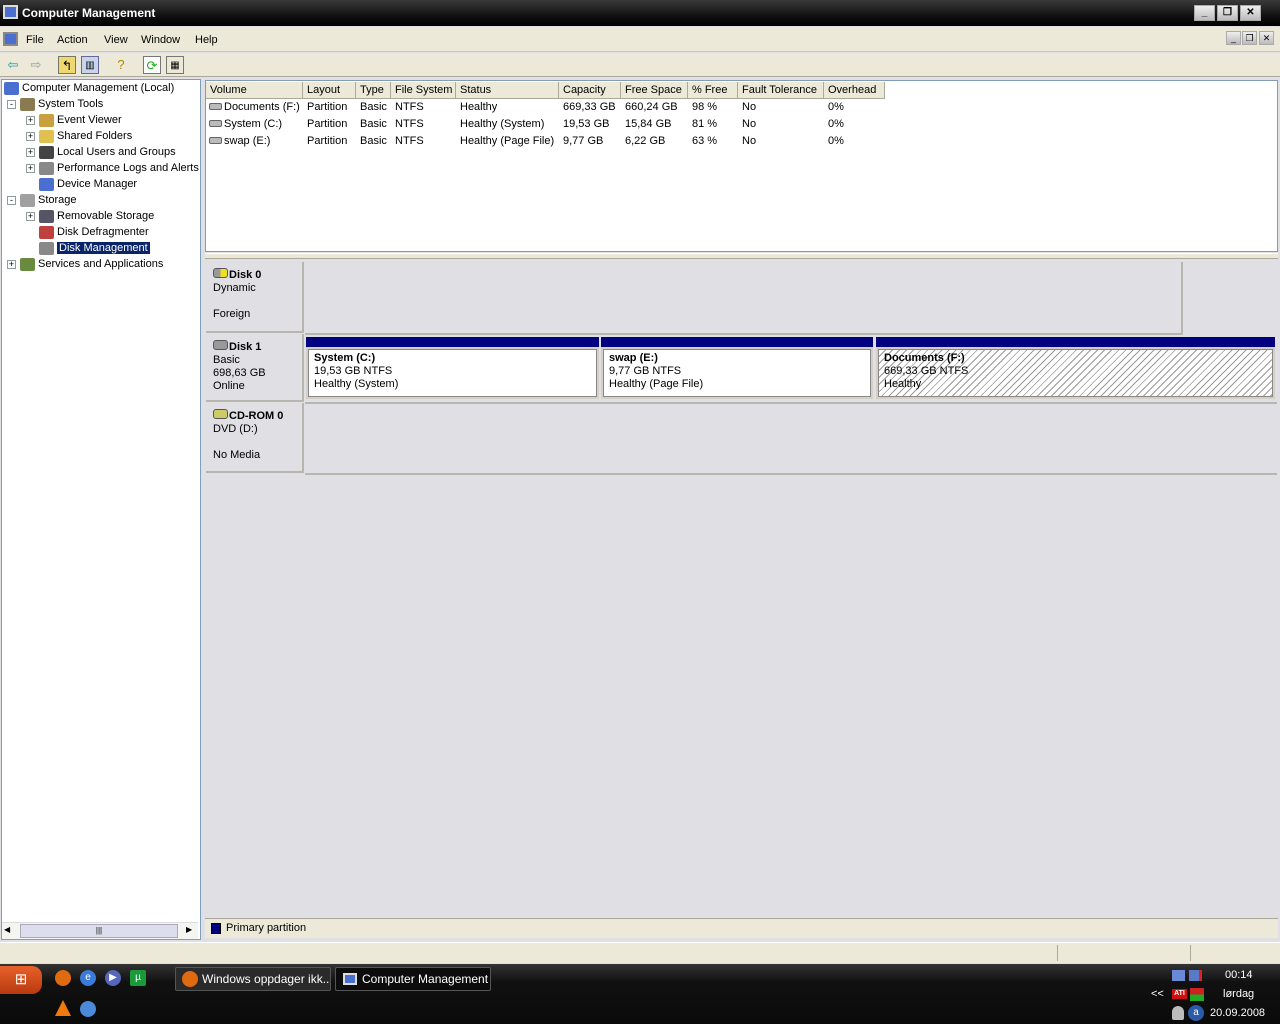 The image size is (1280, 1024). What do you see at coordinates (373, 107) in the screenshot?
I see `cell-type: Basic` at bounding box center [373, 107].